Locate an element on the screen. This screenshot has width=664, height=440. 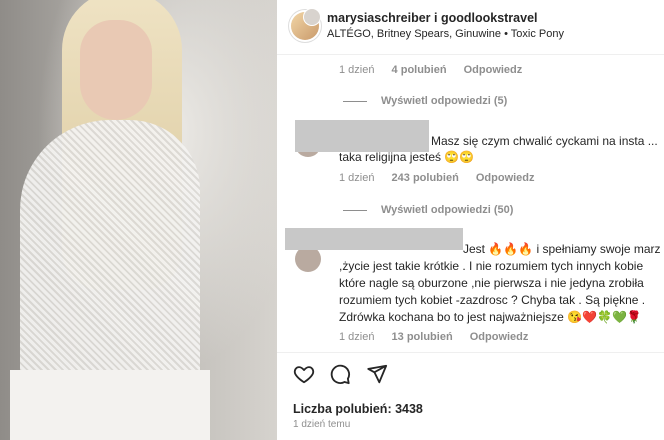
view-replies-label: Wyświetl odpowiedzi (5) is located at coordinates (444, 101).